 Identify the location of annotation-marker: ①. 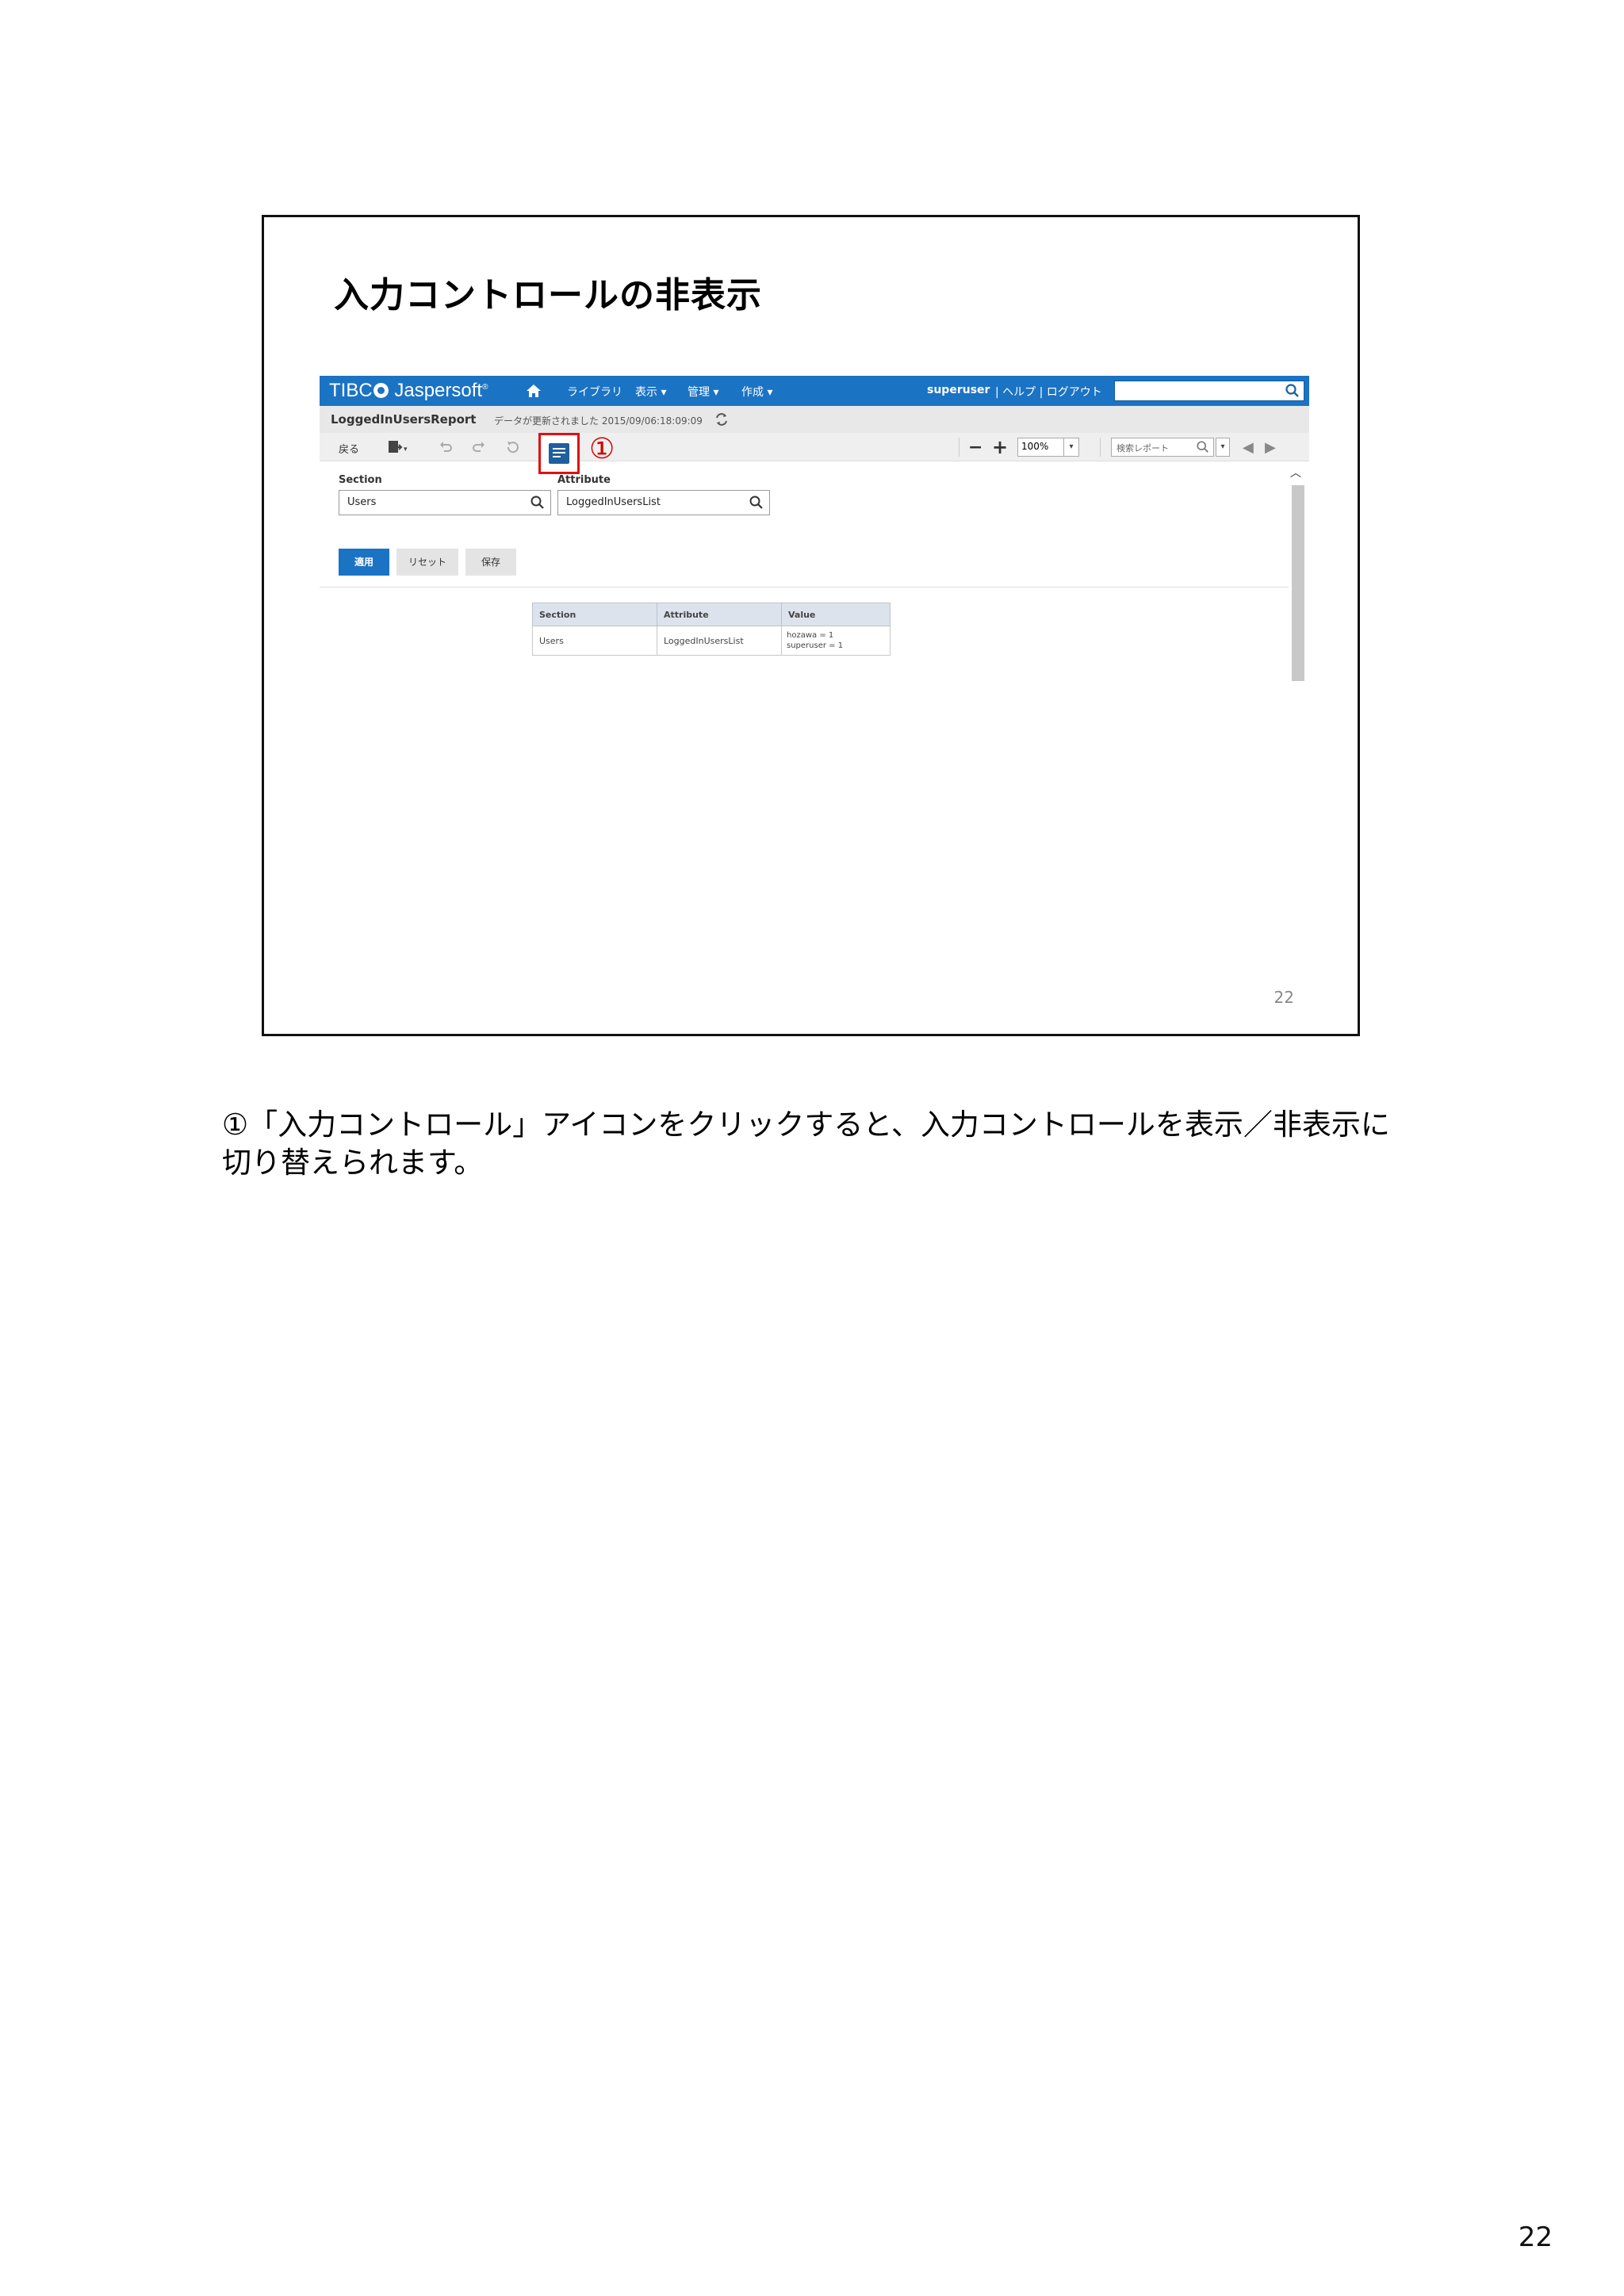
(602, 449).